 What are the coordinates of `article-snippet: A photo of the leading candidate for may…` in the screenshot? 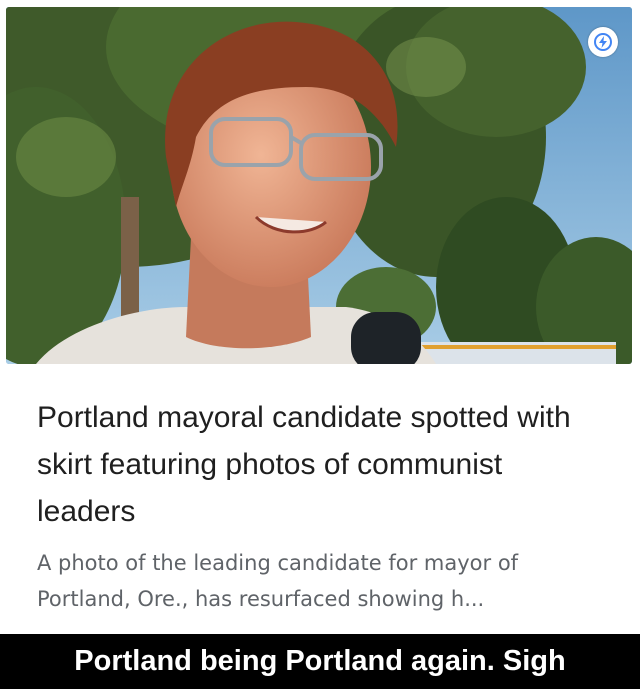 It's located at (278, 581).